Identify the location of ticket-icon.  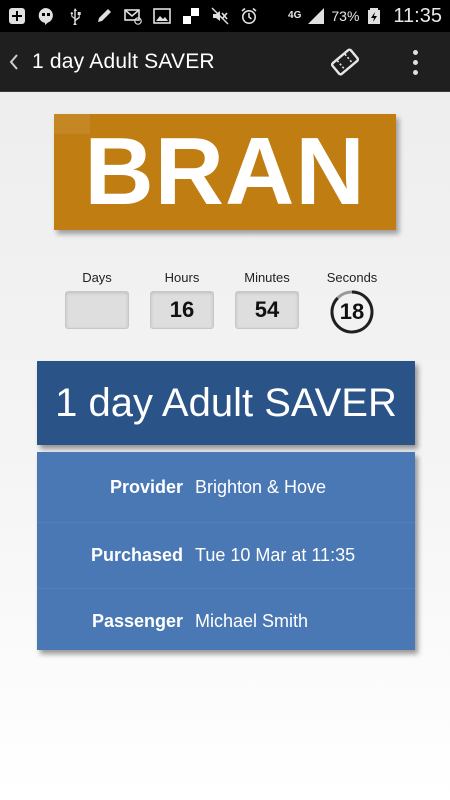
(345, 62).